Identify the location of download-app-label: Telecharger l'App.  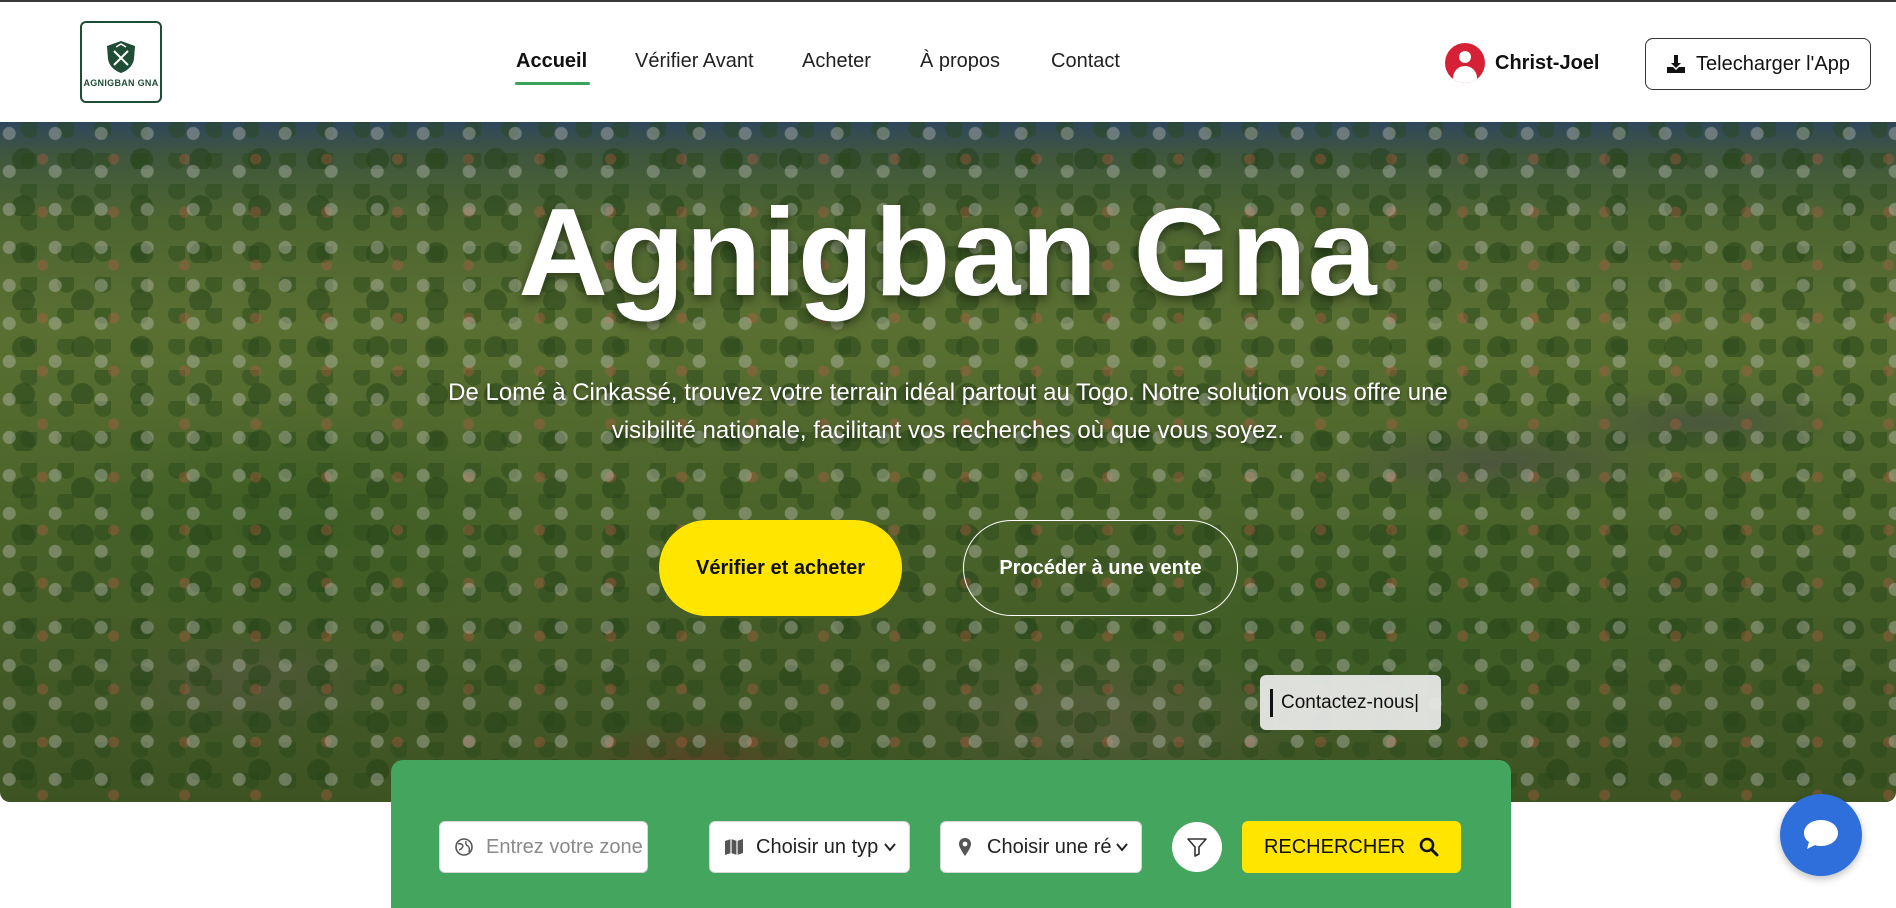
(1773, 63).